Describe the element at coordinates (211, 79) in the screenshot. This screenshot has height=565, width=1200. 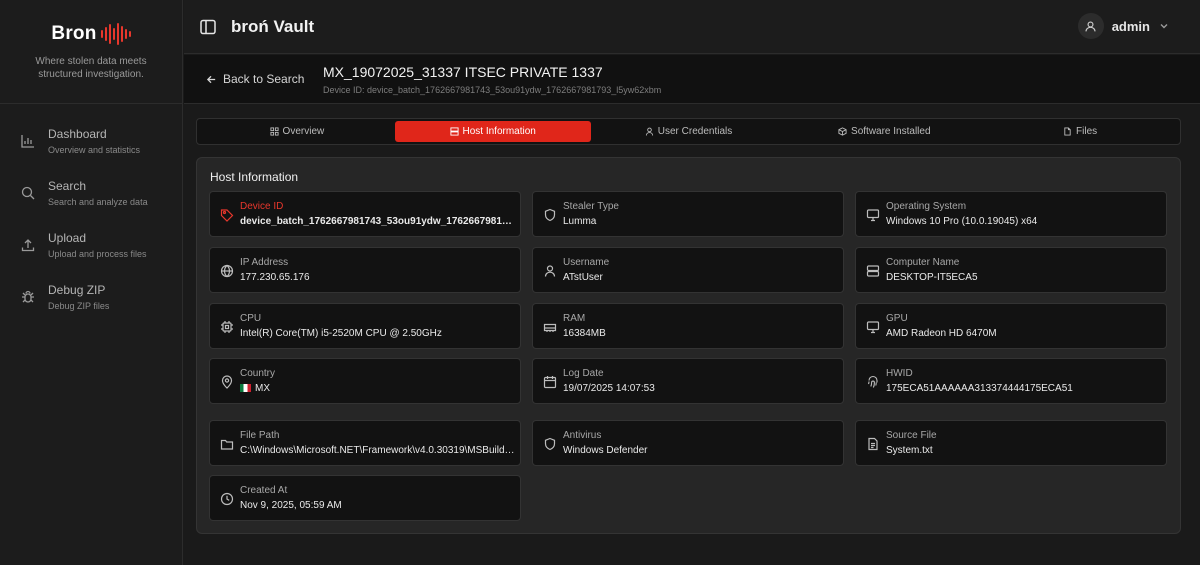
I see `arrow-left-icon` at that location.